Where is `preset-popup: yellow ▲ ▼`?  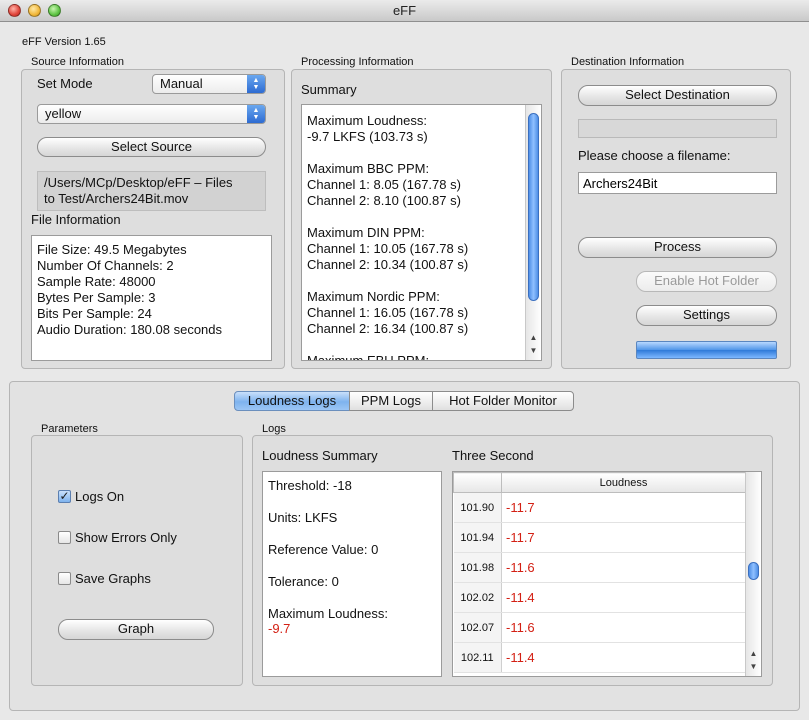 preset-popup: yellow ▲ ▼ is located at coordinates (151, 114).